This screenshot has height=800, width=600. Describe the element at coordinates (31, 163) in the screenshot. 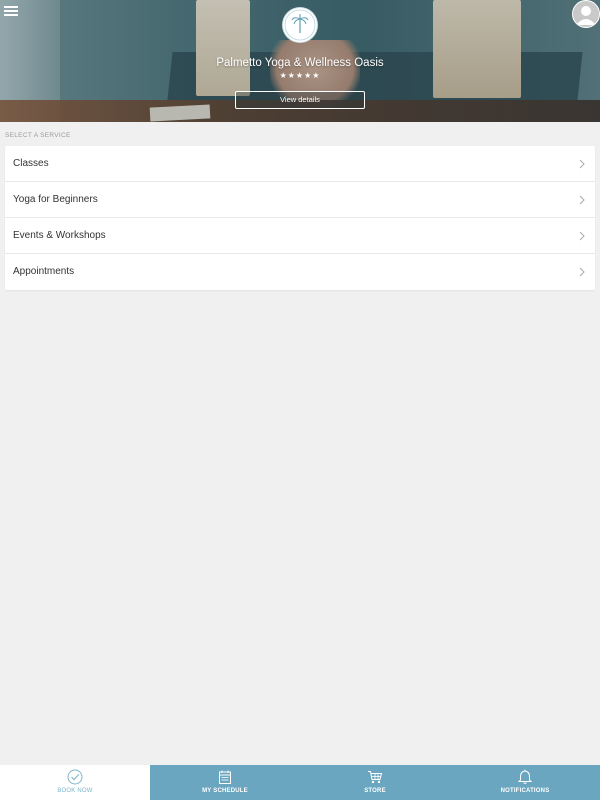

I see `service-item-label: Classes` at that location.